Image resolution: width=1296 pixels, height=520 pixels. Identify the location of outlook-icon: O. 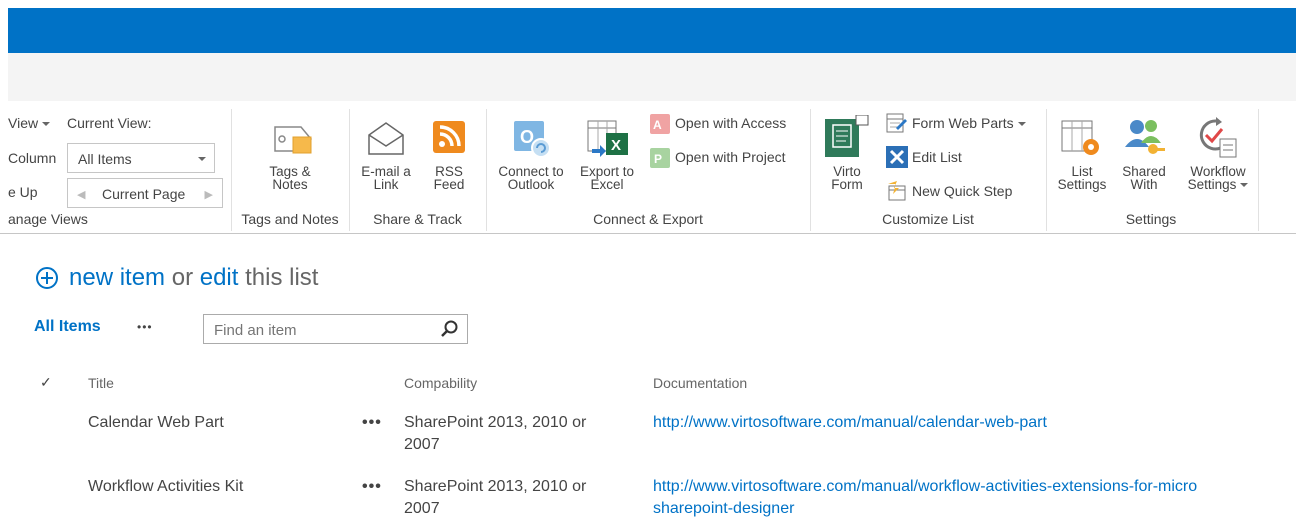
(531, 140).